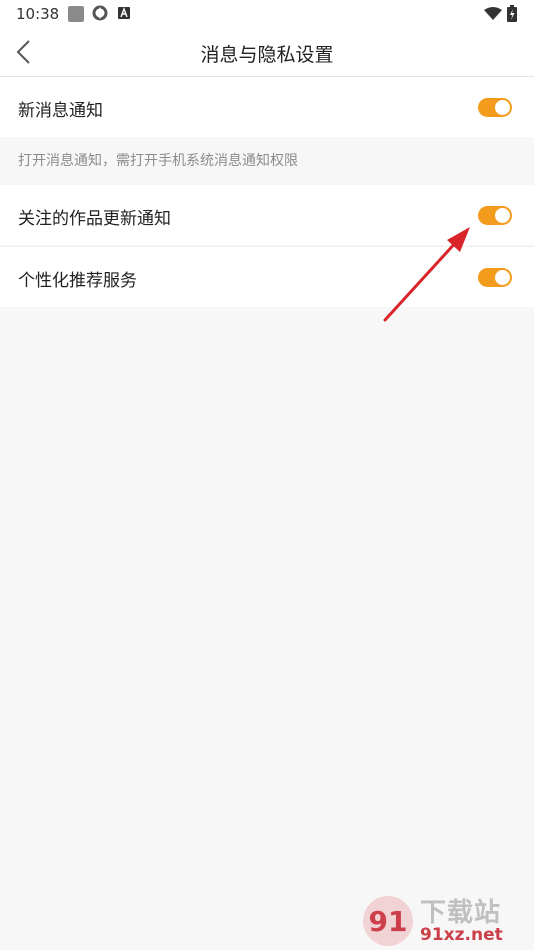 This screenshot has height=950, width=534. I want to click on personalized-toggle, so click(495, 277).